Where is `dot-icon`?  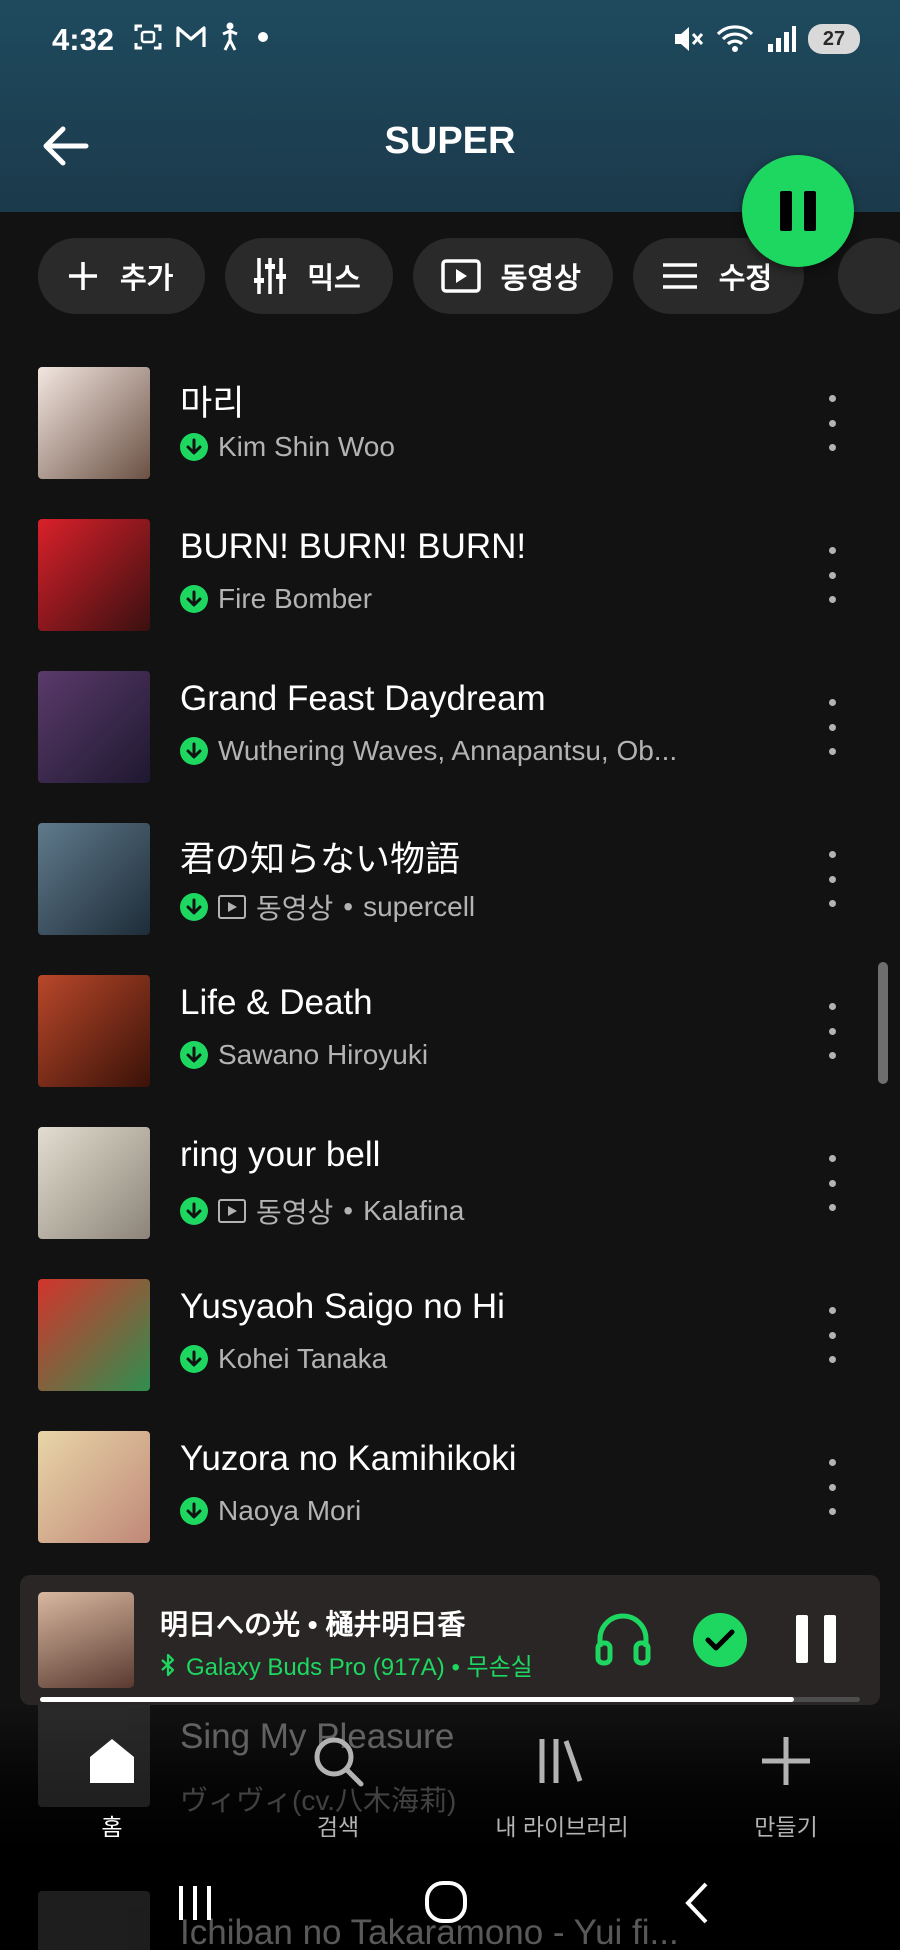 dot-icon is located at coordinates (263, 37).